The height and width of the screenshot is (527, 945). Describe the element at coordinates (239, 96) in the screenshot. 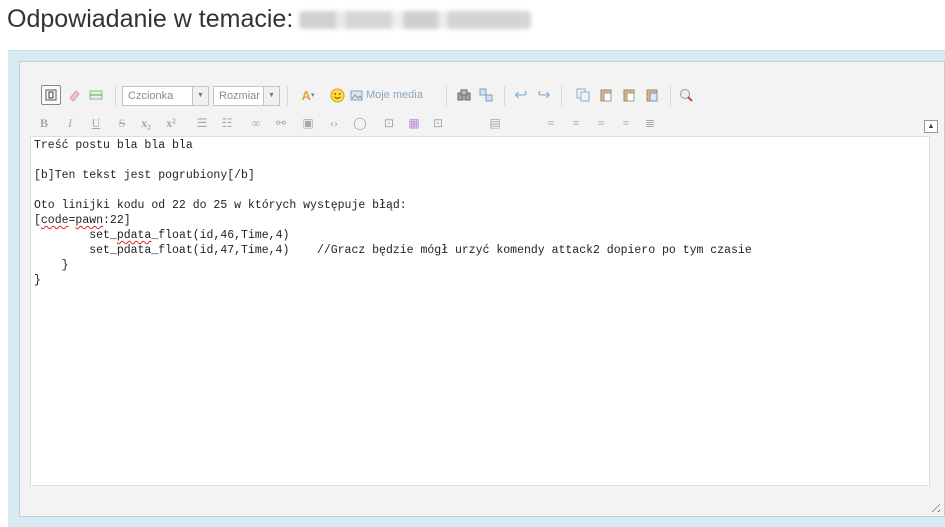

I see `font-size-label: Rozmiar` at that location.